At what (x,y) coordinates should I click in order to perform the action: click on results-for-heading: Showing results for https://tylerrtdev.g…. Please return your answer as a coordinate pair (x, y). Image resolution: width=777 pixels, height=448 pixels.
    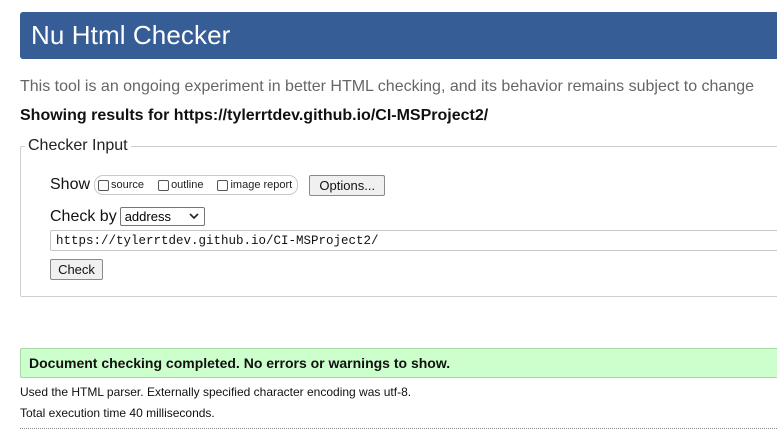
    Looking at the image, I should click on (254, 115).